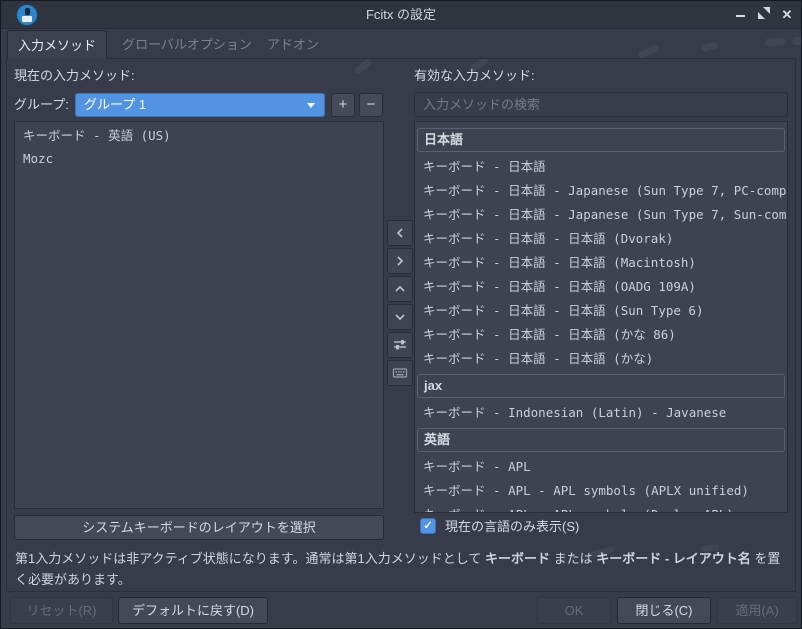 The height and width of the screenshot is (629, 802). What do you see at coordinates (601, 491) in the screenshot?
I see `list-item: キーボード - APL - APL symbols (APLX unified)` at bounding box center [601, 491].